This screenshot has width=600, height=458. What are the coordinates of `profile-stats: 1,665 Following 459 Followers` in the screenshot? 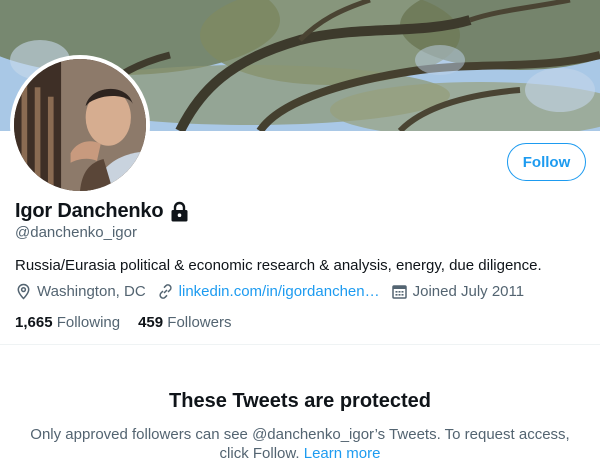 It's located at (132, 322).